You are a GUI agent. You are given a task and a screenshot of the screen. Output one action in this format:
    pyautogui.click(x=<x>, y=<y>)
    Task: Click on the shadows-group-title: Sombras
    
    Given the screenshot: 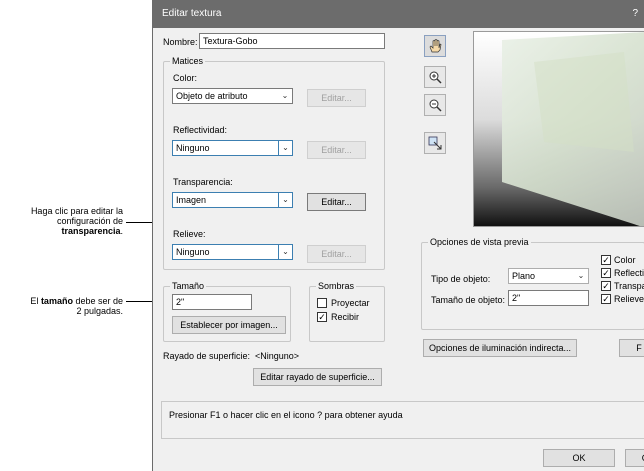 What is the action you would take?
    pyautogui.click(x=336, y=286)
    